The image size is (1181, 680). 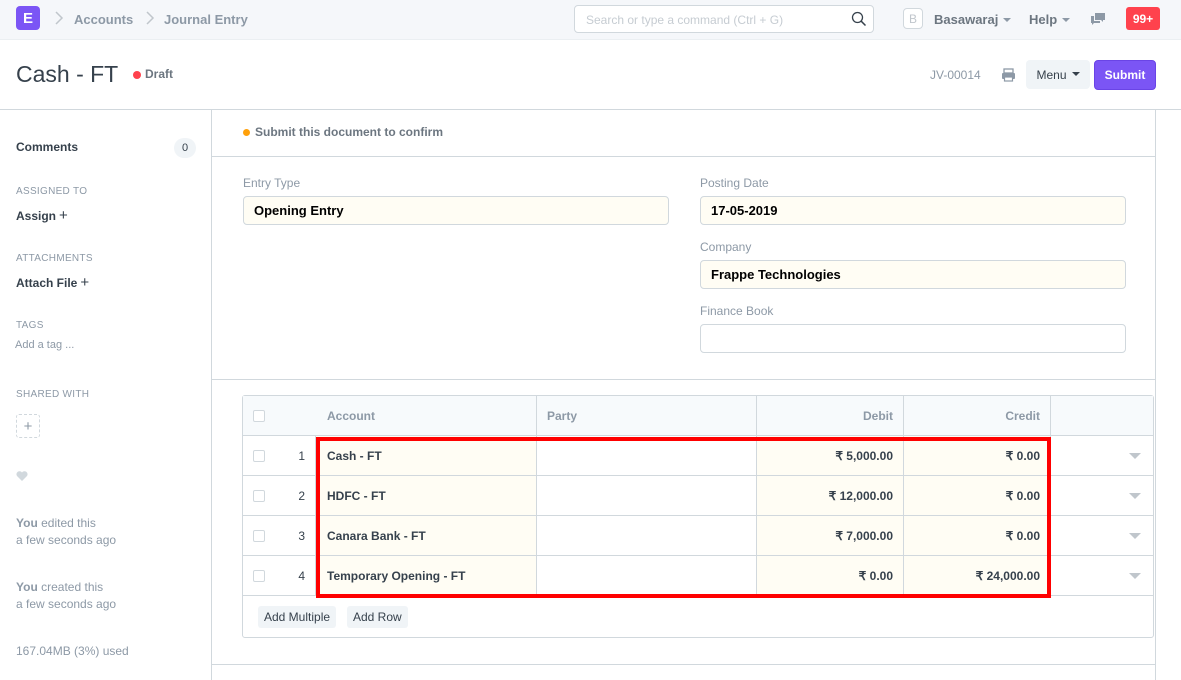 I want to click on activity-action: created this, so click(x=72, y=587).